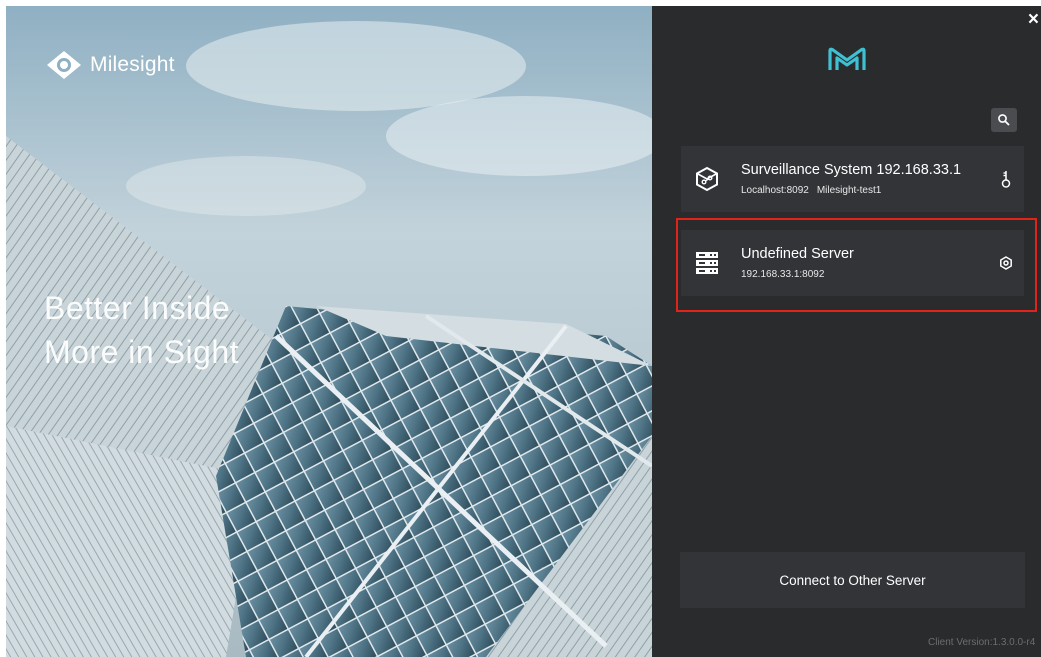 The width and height of the screenshot is (1041, 657). What do you see at coordinates (847, 58) in the screenshot?
I see `brand-m-icon` at bounding box center [847, 58].